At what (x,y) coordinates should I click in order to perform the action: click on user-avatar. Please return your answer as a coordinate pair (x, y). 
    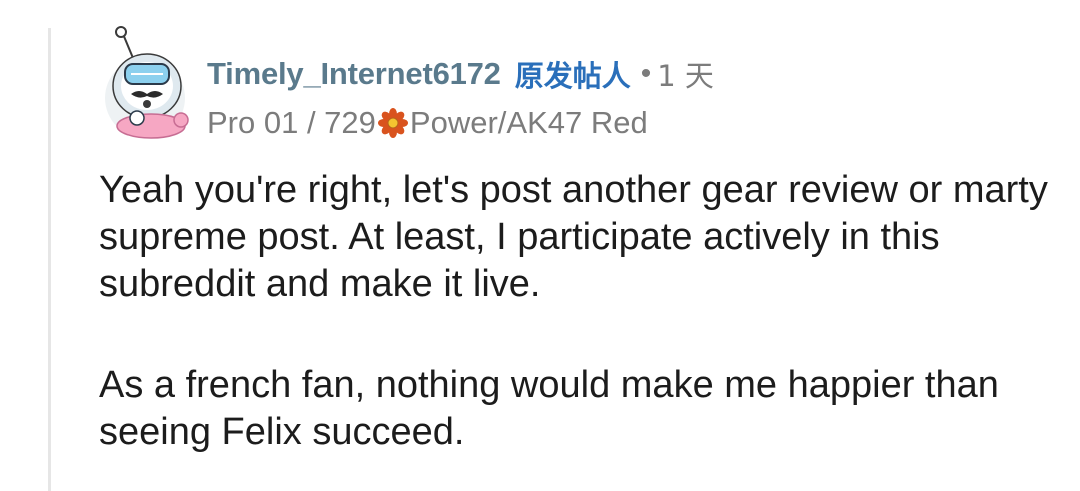
    Looking at the image, I should click on (147, 81).